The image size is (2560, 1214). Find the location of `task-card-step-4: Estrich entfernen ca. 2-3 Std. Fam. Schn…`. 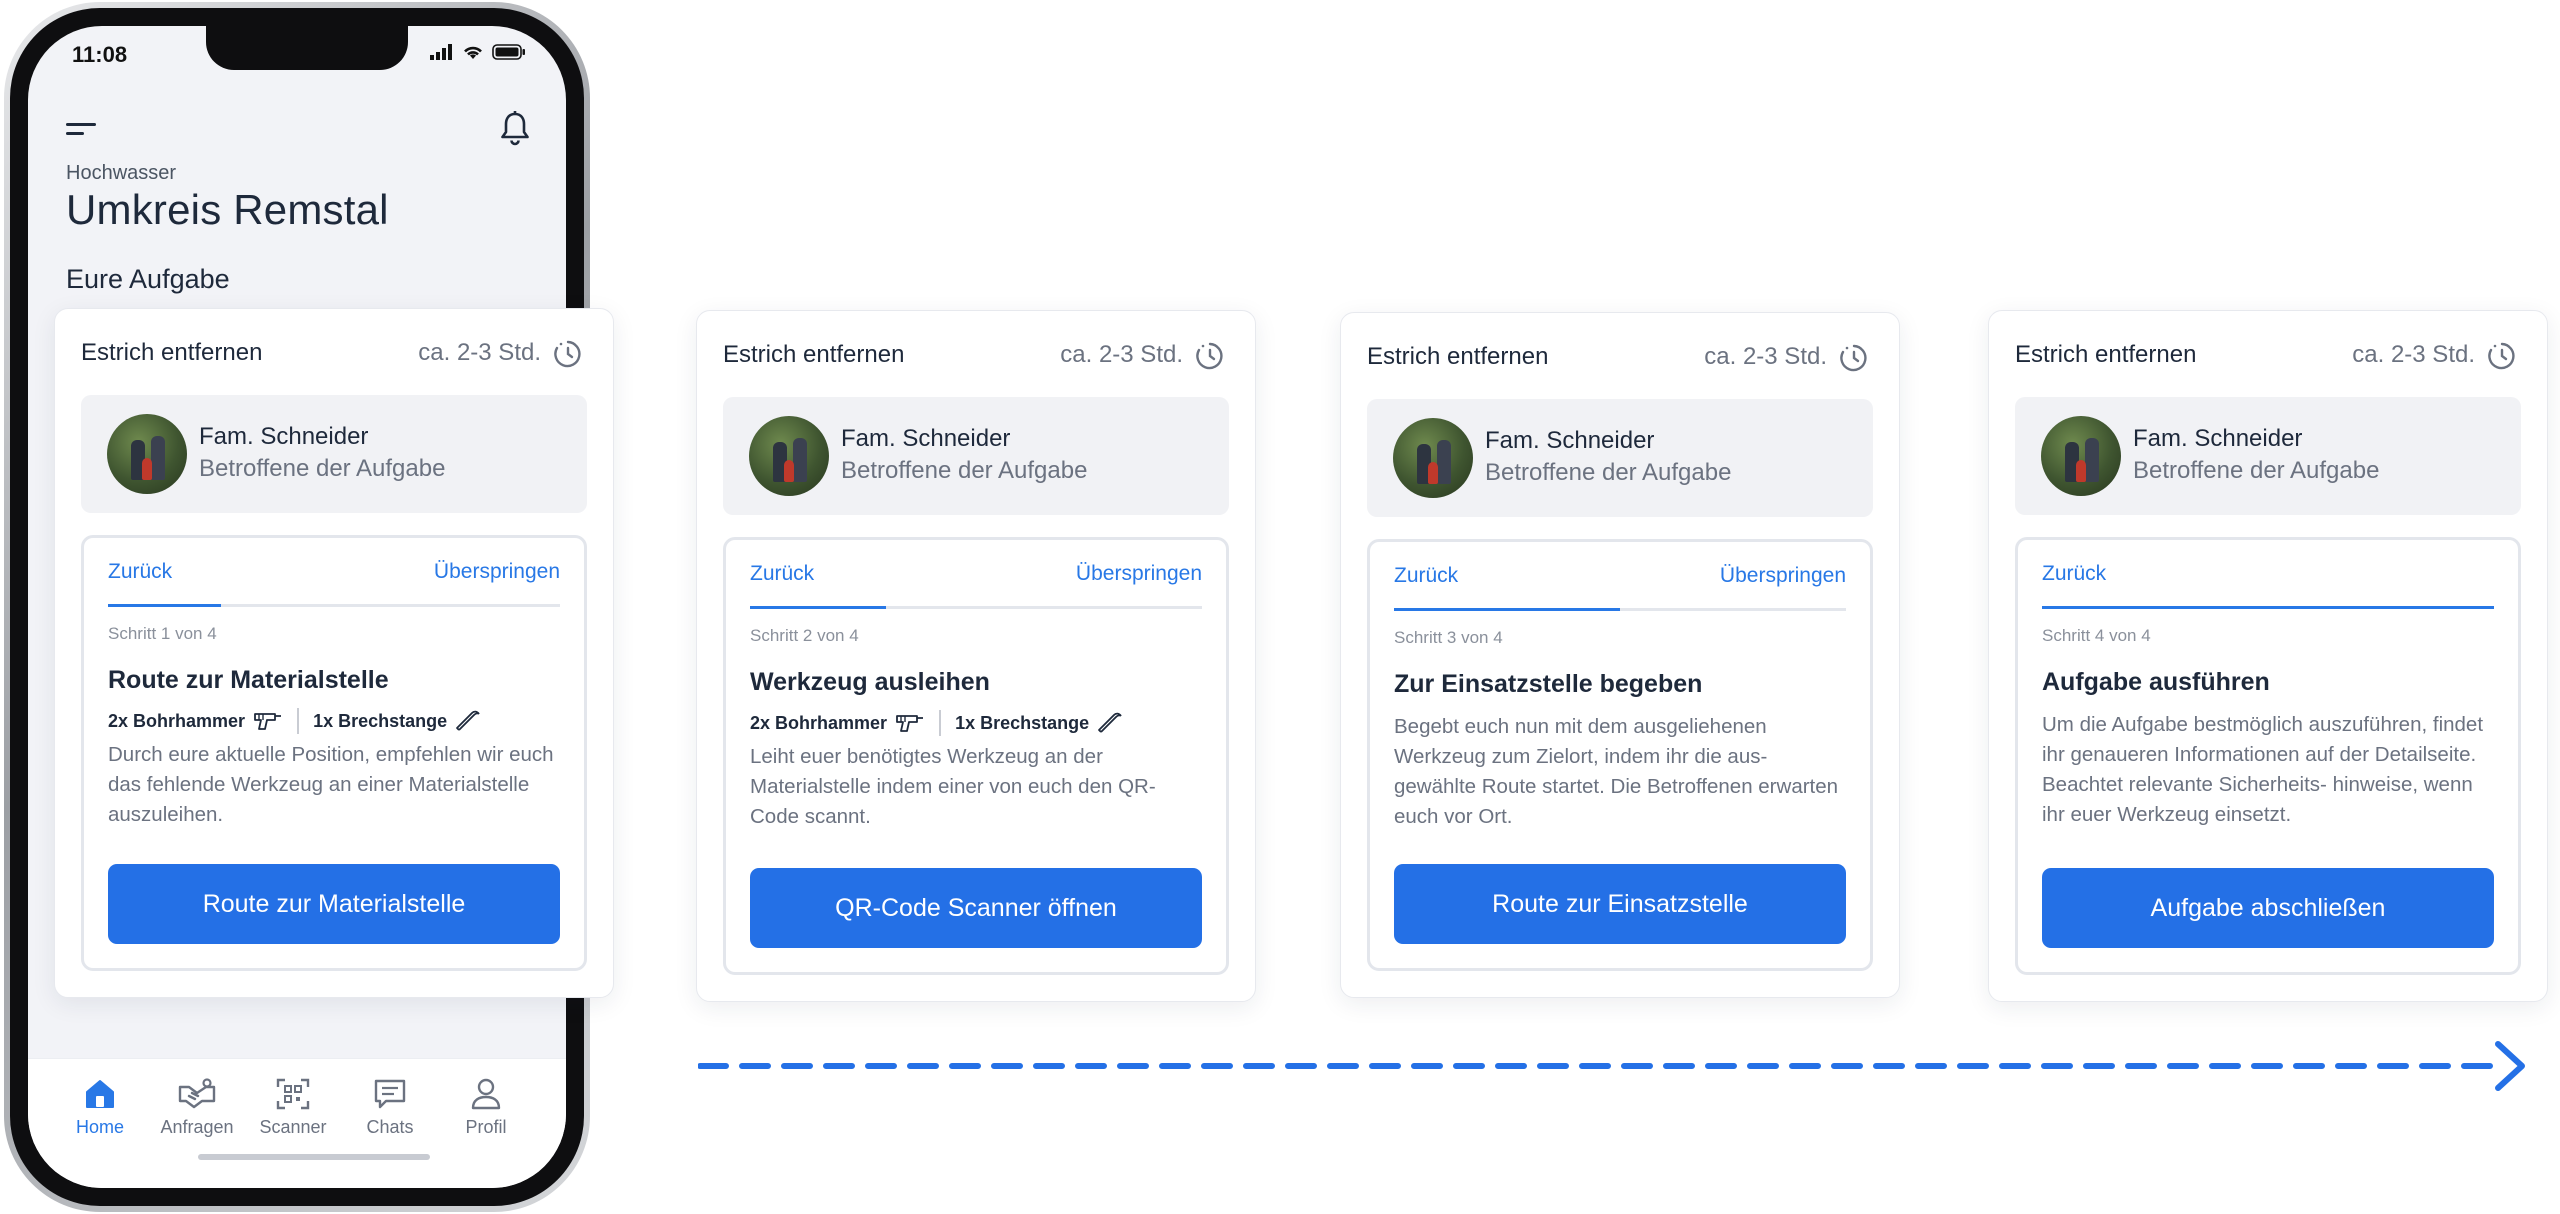

task-card-step-4: Estrich entfernen ca. 2-3 Std. Fam. Schn… is located at coordinates (2268, 656).